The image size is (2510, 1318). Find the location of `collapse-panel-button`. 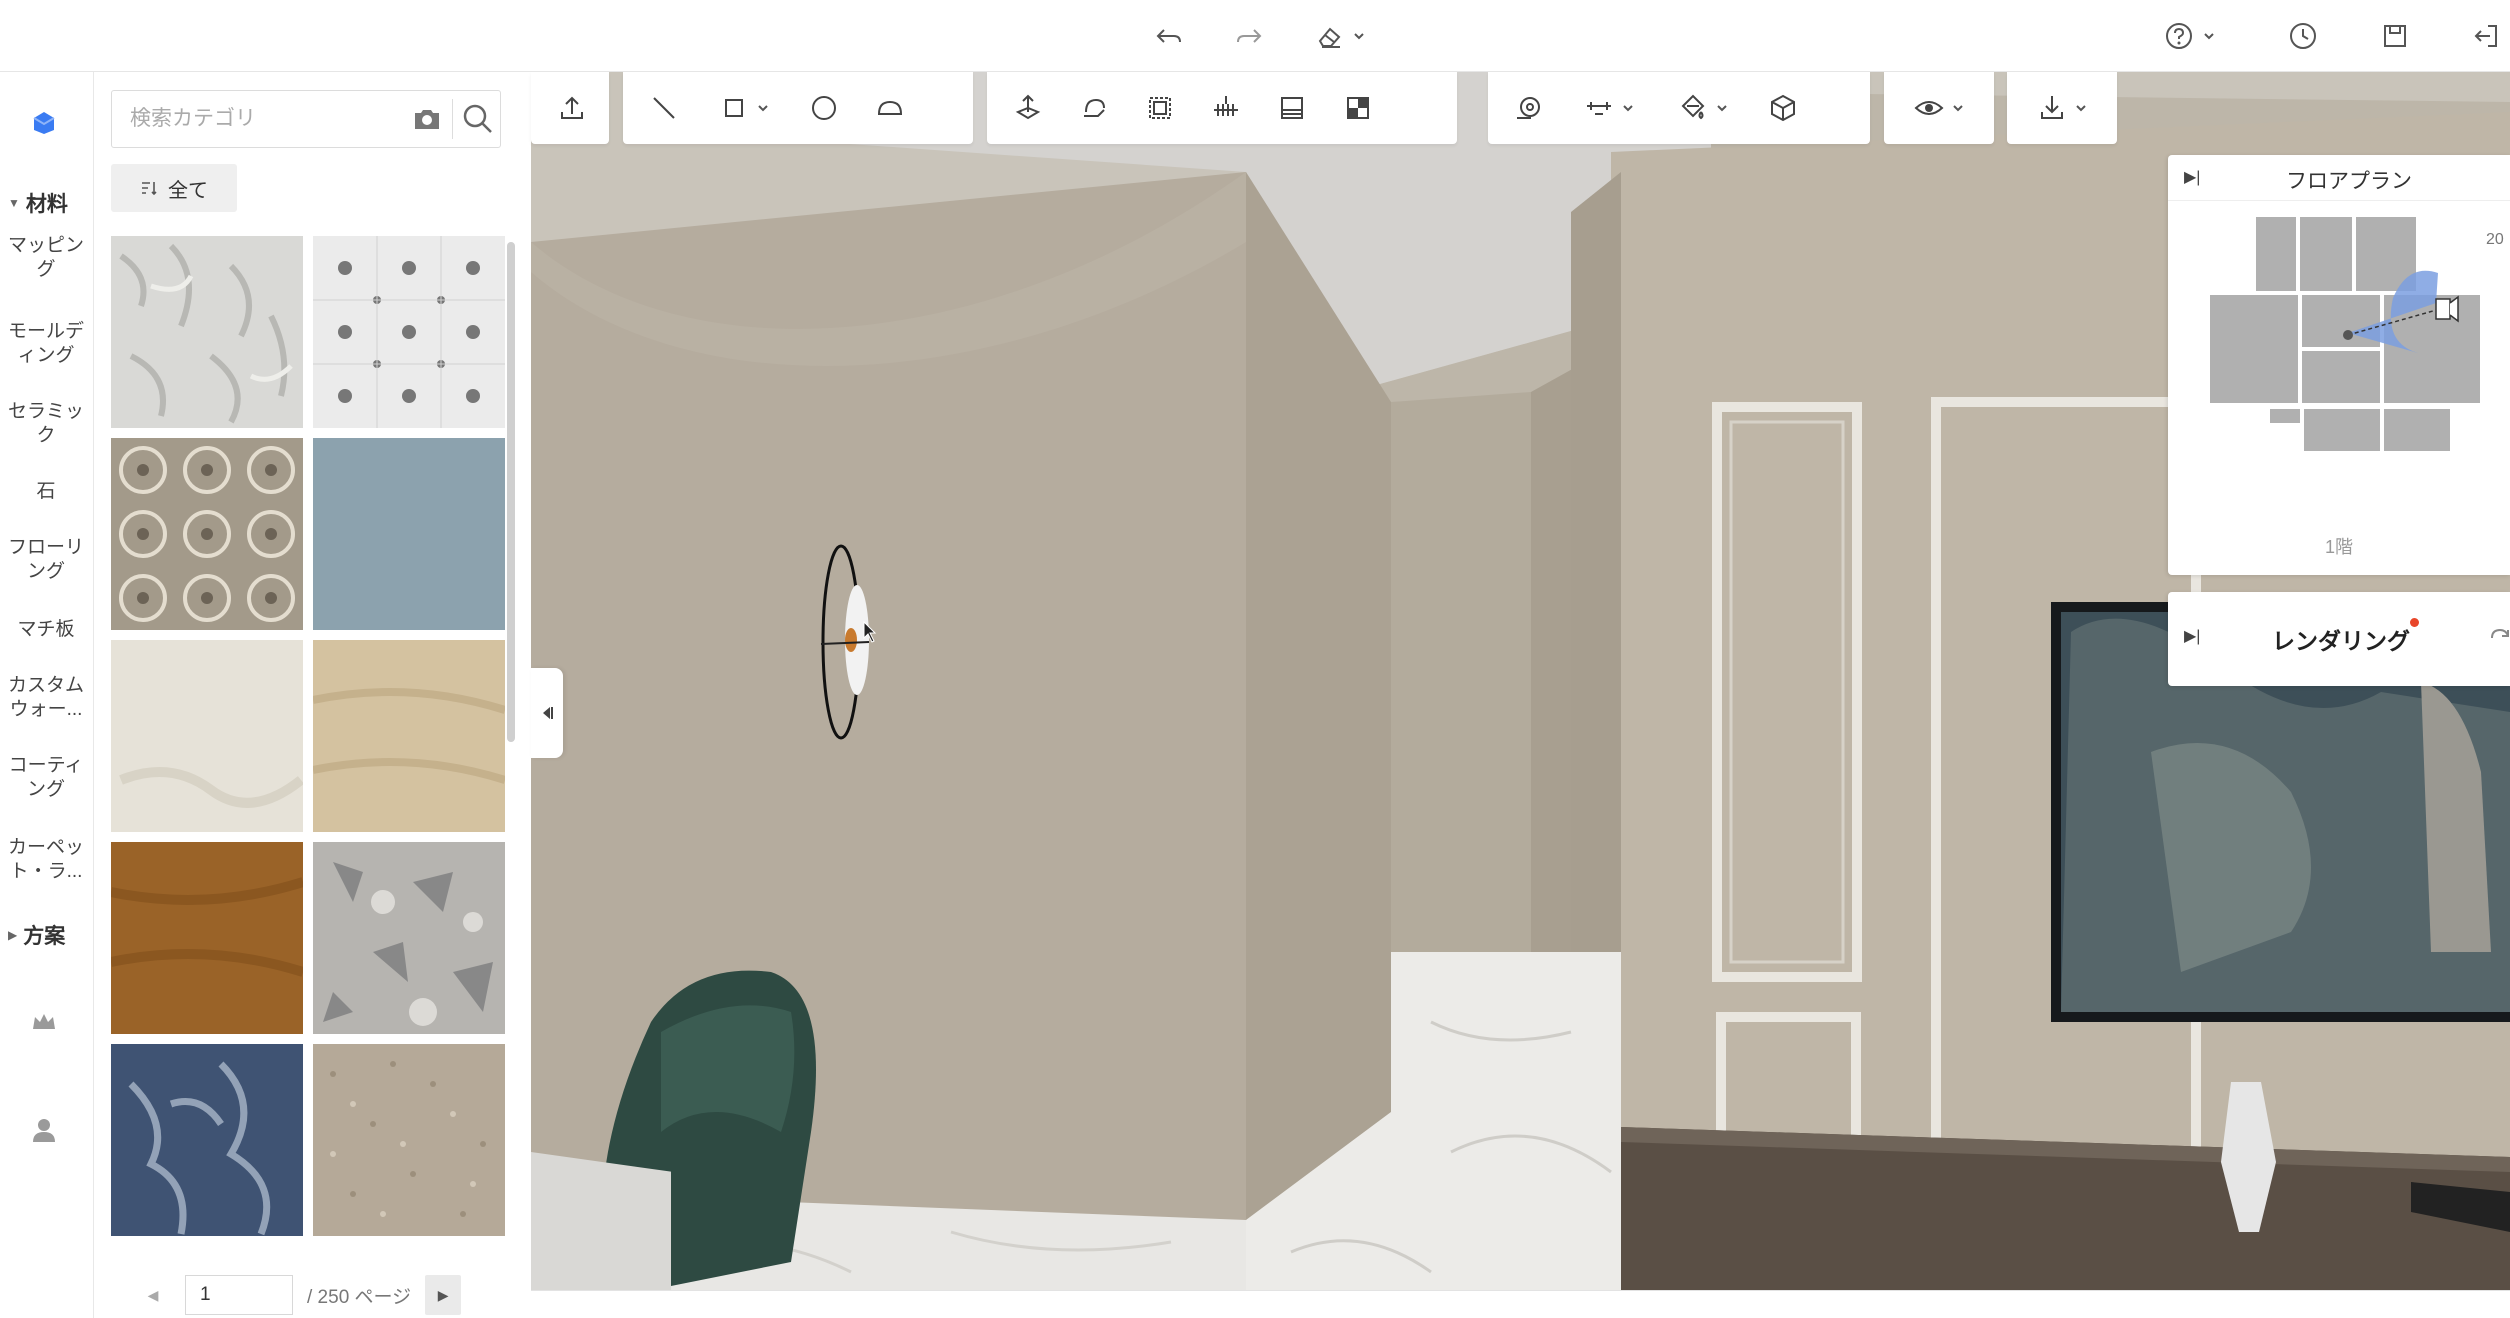

collapse-panel-button is located at coordinates (547, 713).